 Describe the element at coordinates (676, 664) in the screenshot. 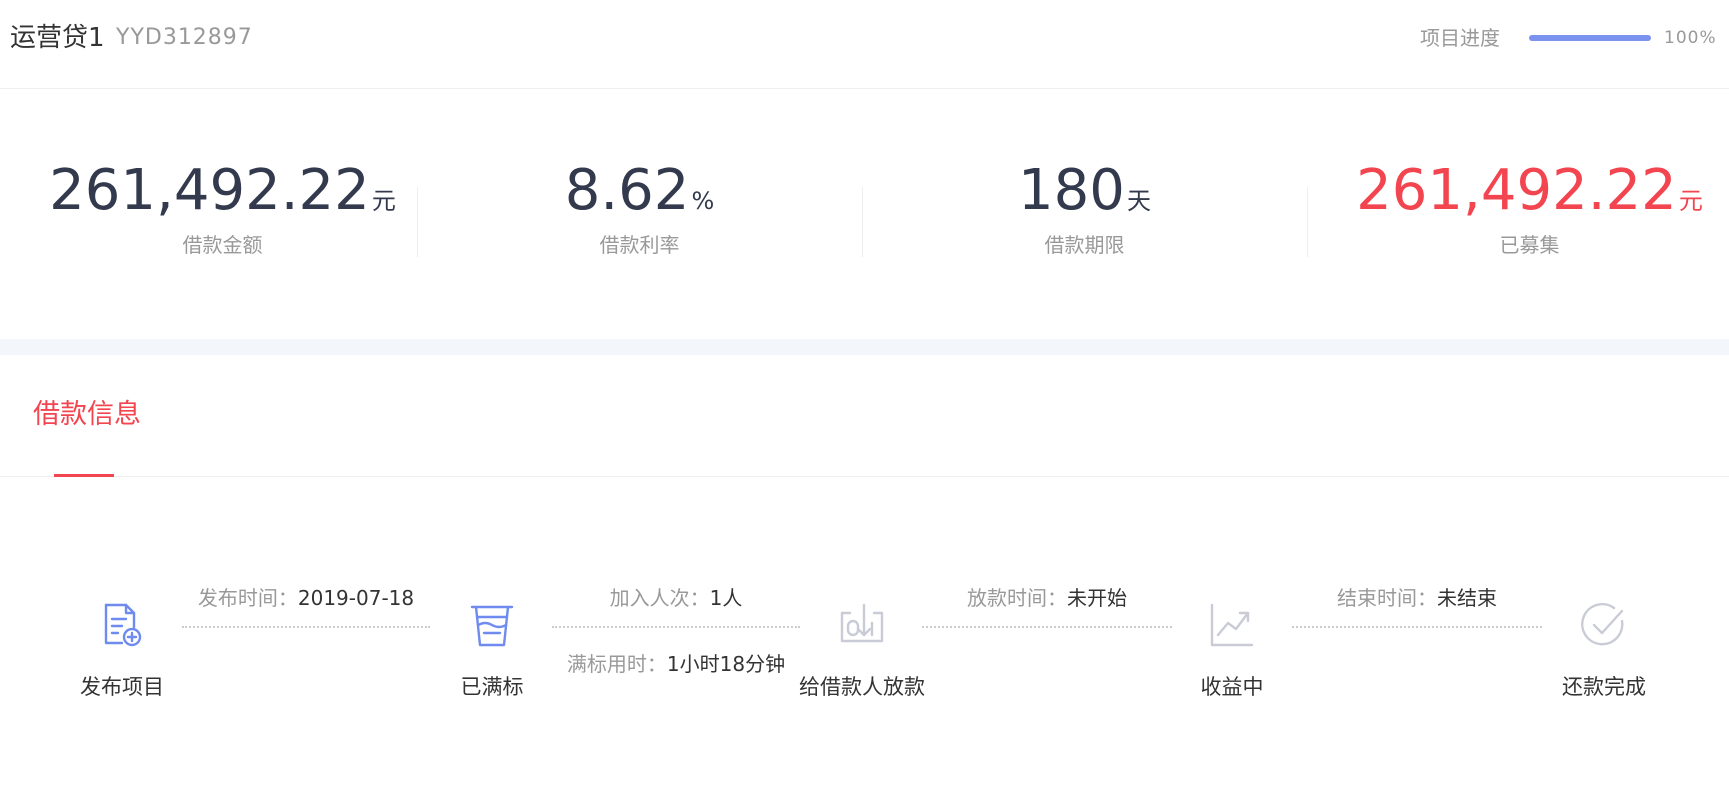

I see `full-duration: 满标用时：1小时18分钟` at that location.